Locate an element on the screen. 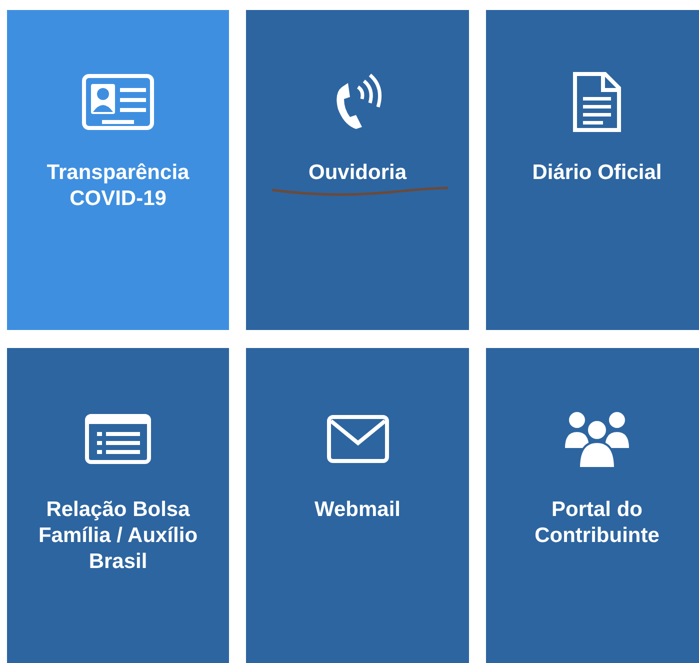 Image resolution: width=699 pixels, height=663 pixels. tile-label: Diário Oficial is located at coordinates (597, 173).